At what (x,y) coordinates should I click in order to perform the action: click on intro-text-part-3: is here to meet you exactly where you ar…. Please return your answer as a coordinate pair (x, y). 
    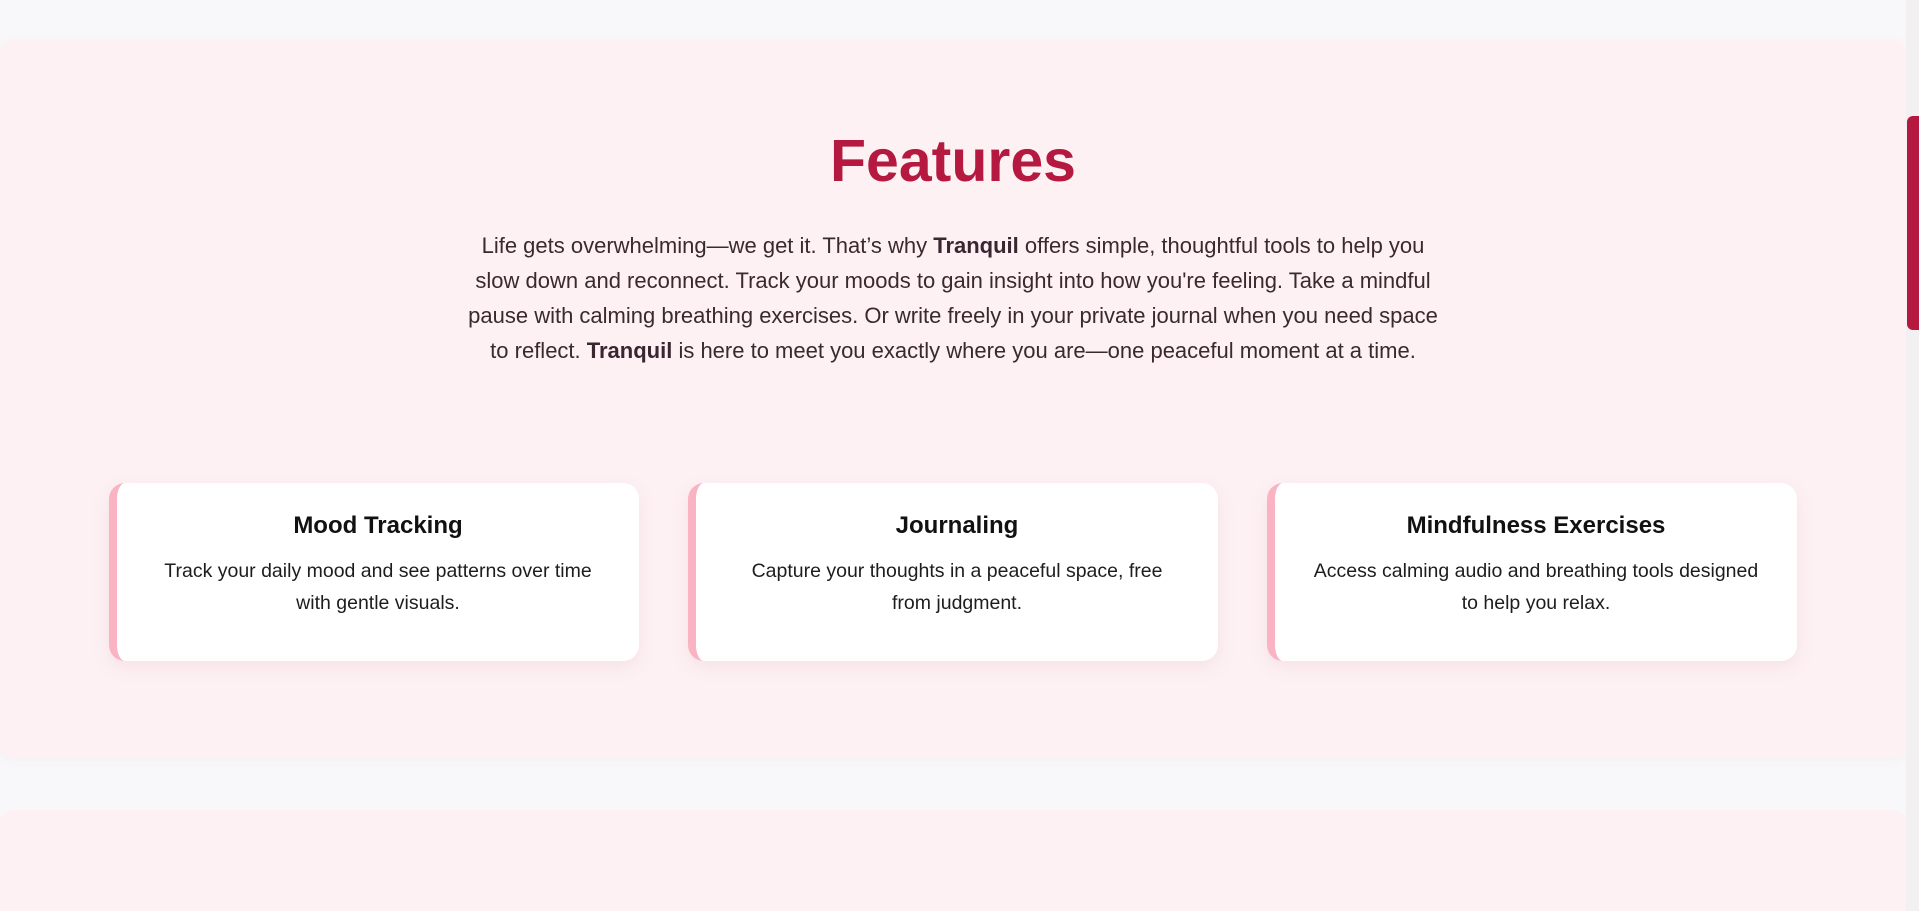
    Looking at the image, I should click on (1044, 350).